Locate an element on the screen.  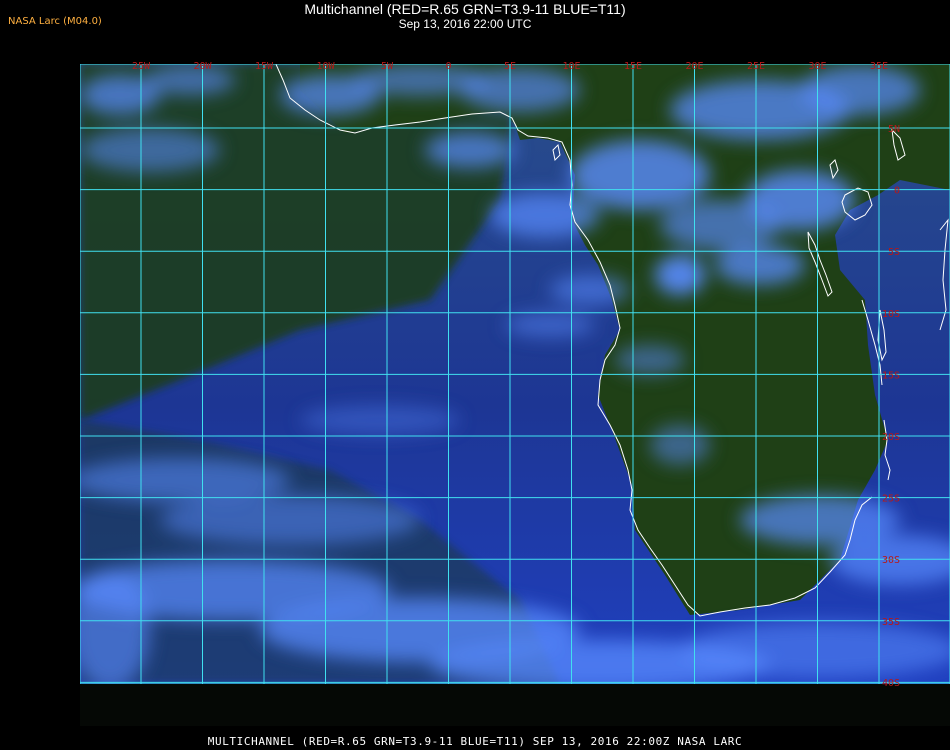
longitude-label: 25E is located at coordinates (756, 66).